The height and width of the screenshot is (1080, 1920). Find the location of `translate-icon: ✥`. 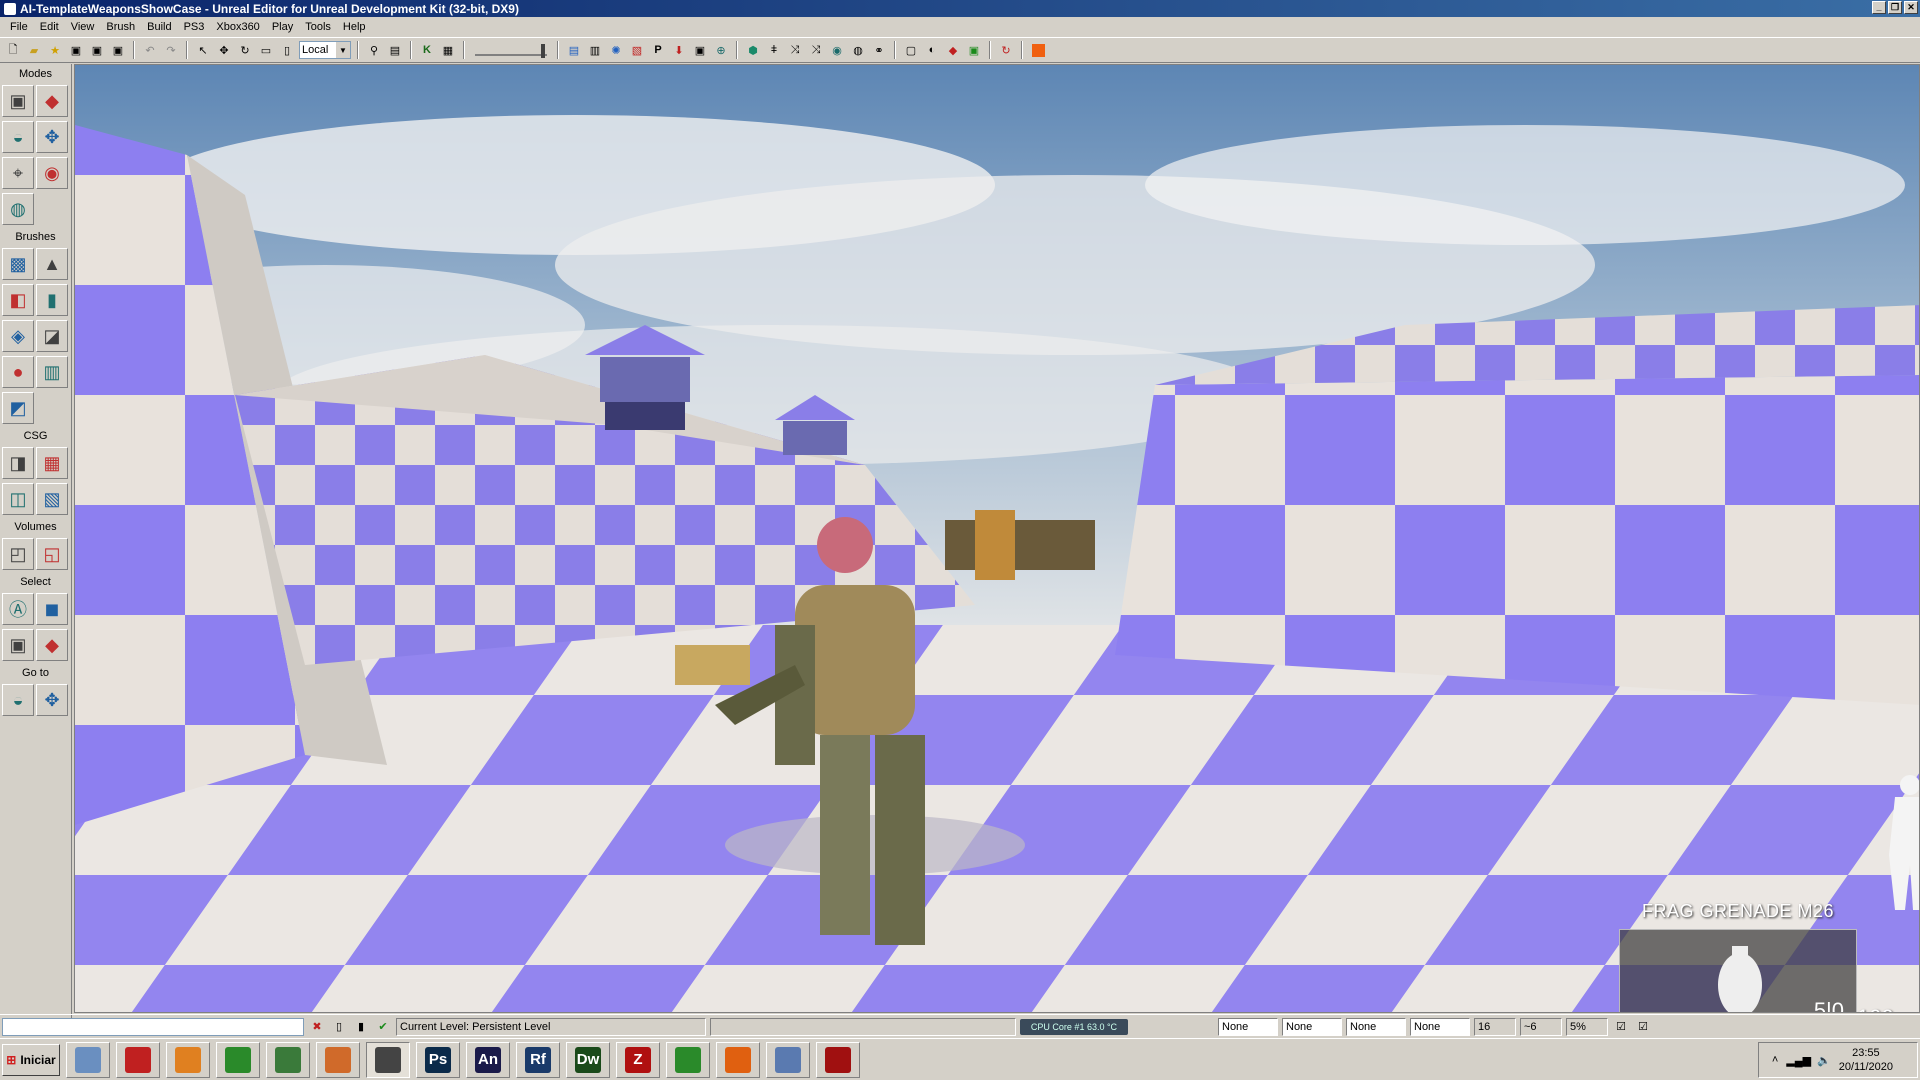

translate-icon: ✥ is located at coordinates (224, 50).